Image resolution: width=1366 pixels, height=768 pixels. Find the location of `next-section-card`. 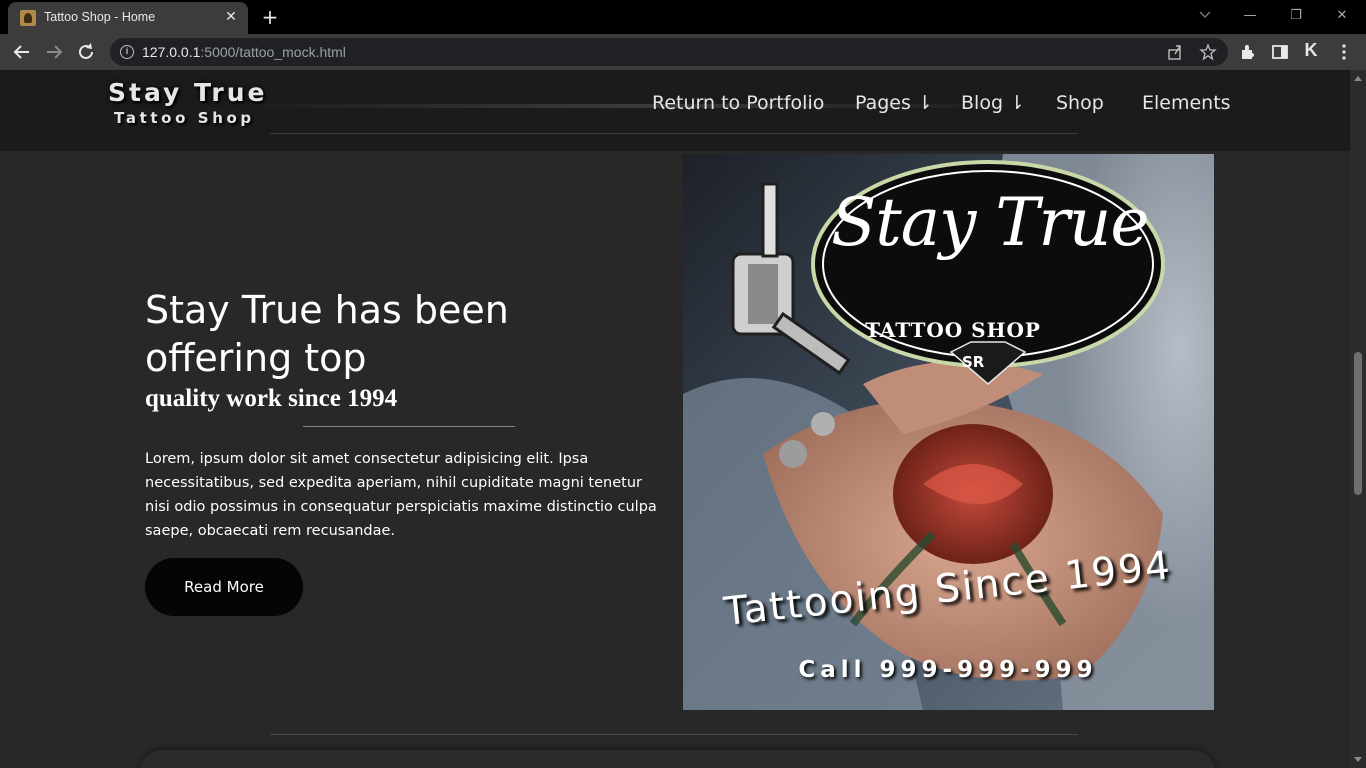

next-section-card is located at coordinates (677, 759).